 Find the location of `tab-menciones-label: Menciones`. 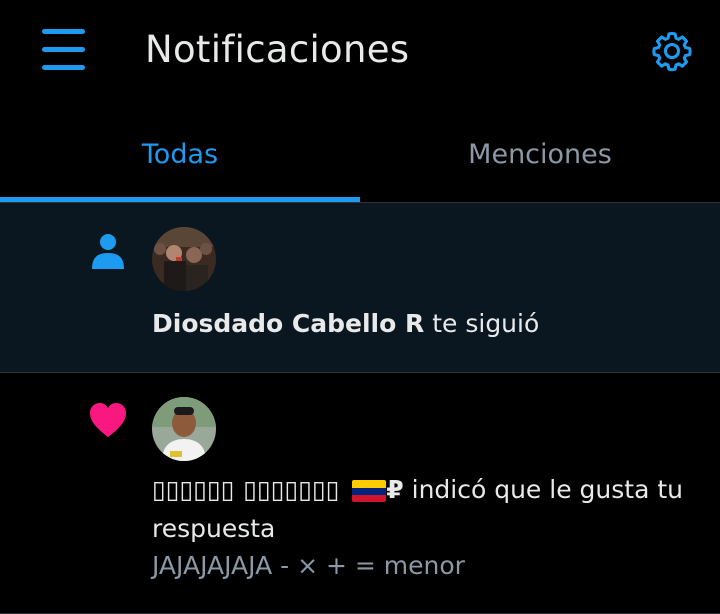

tab-menciones-label: Menciones is located at coordinates (540, 154).